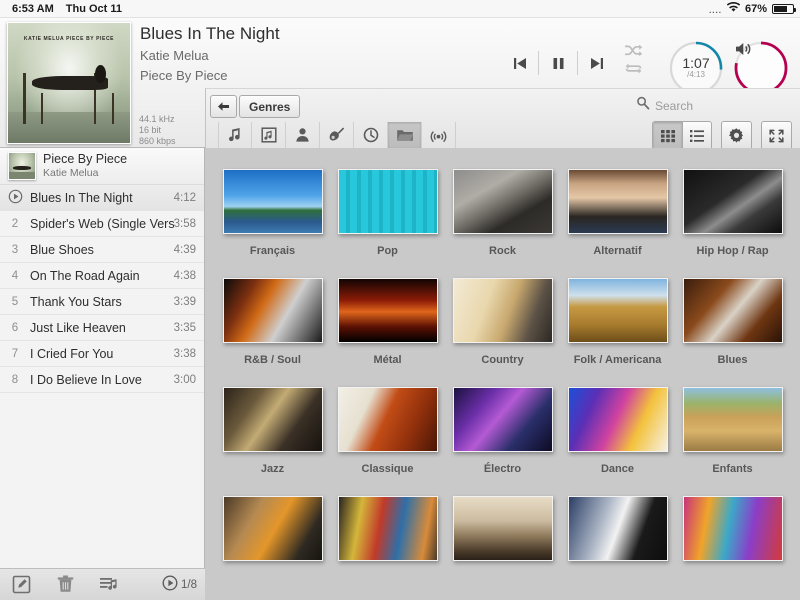 This screenshot has height=600, width=800. I want to click on track-row: 2 Spider's Web (Single Version)3:58, so click(102, 224).